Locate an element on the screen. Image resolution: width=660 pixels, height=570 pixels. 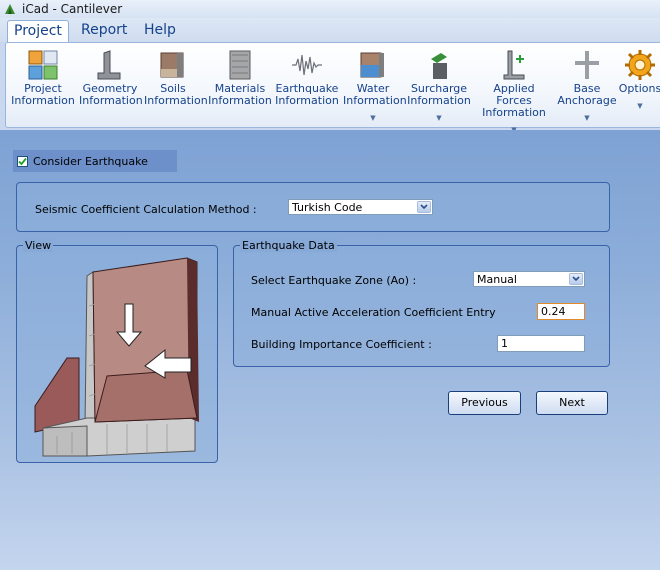
ribbon-materials-information: Materials Information is located at coordinates (240, 78).